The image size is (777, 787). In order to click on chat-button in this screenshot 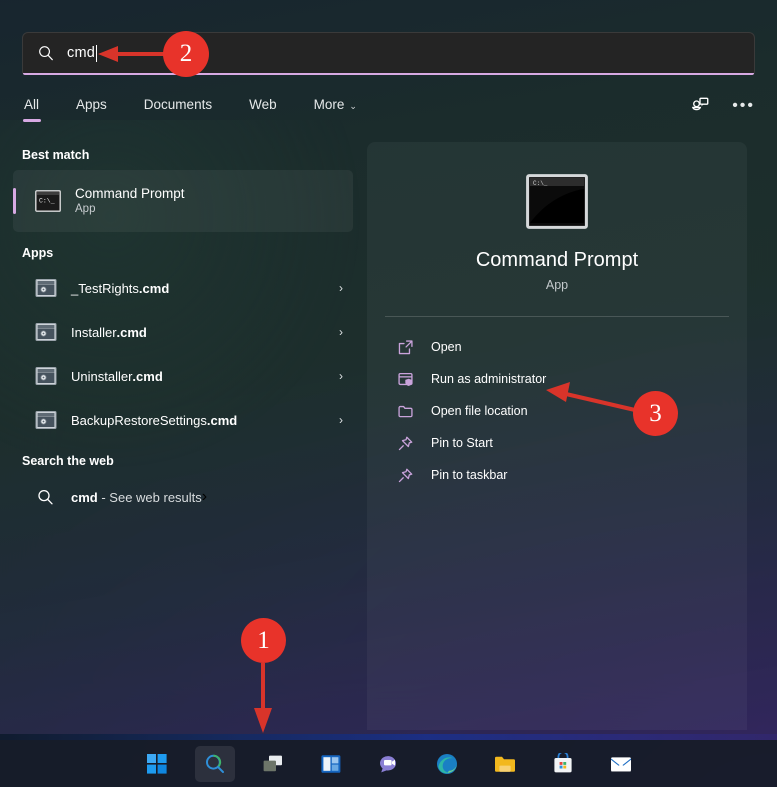, I will do `click(389, 764)`.